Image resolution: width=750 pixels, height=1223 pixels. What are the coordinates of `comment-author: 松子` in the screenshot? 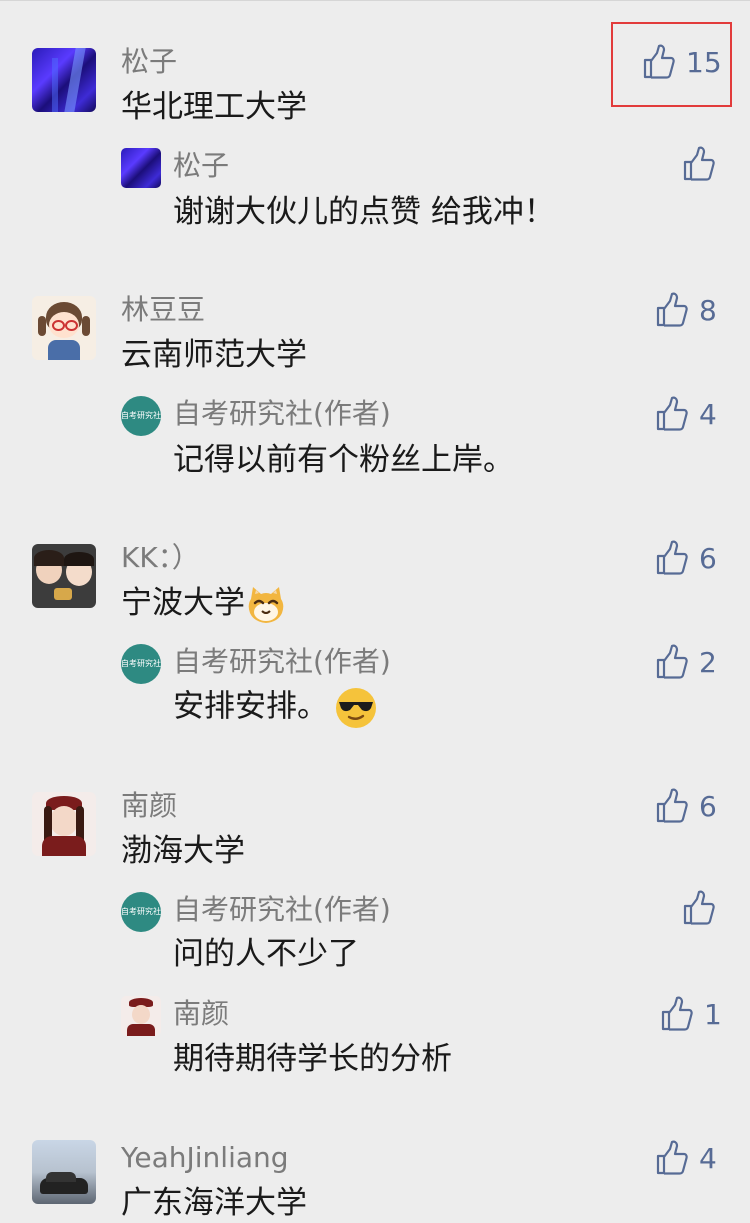 It's located at (149, 62).